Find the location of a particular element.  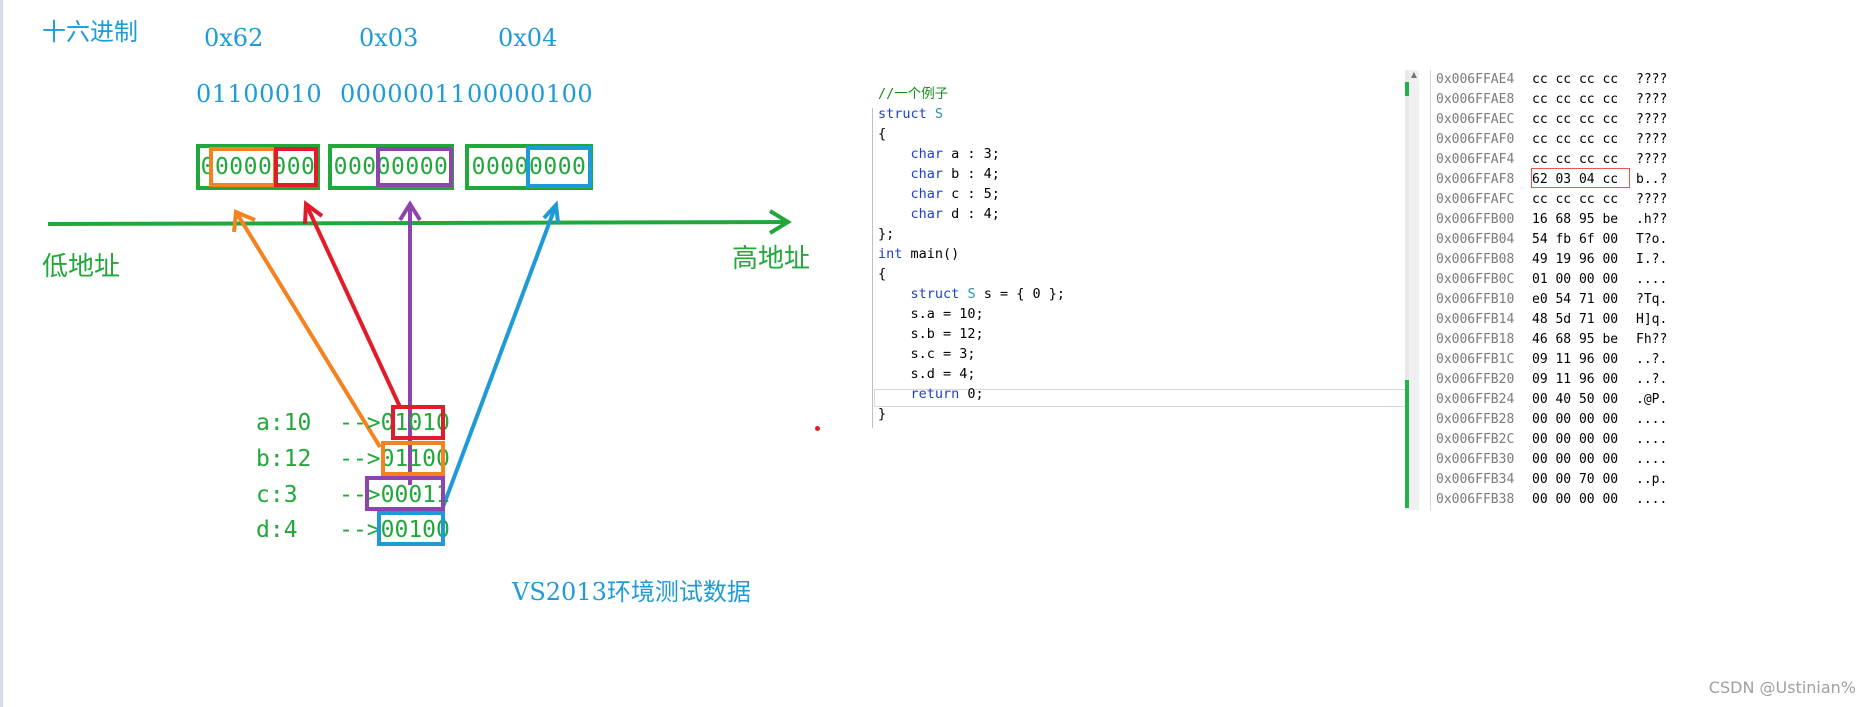

arrow-d-blue is located at coordinates (499, 358).